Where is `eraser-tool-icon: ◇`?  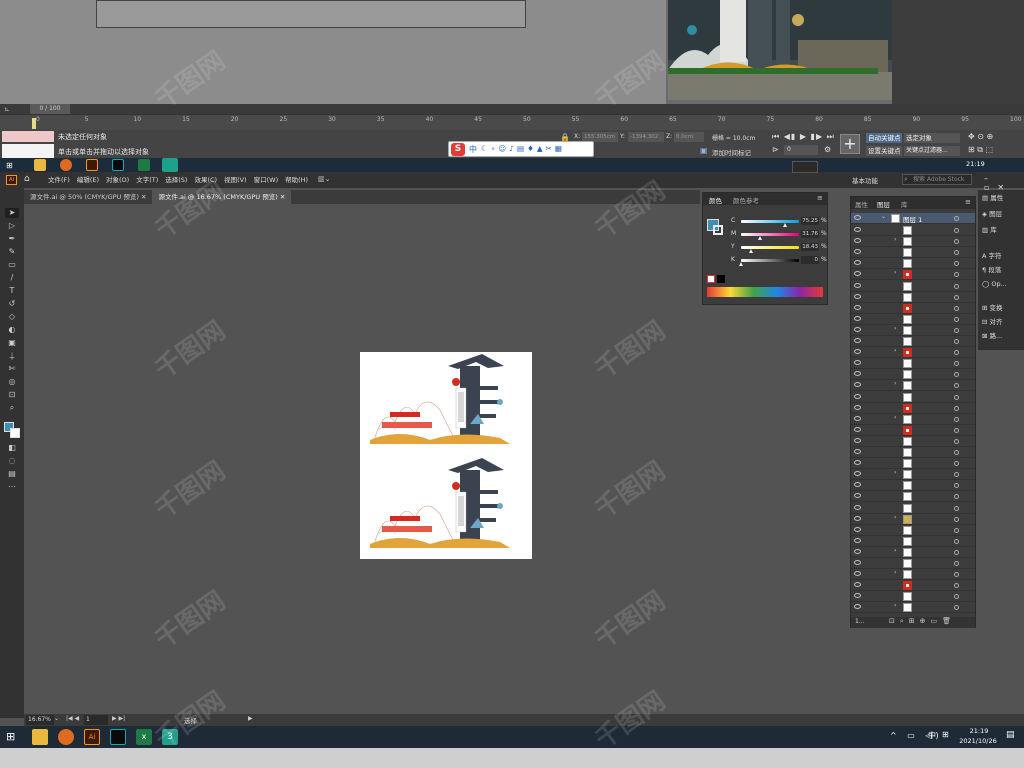
eraser-tool-icon: ◇ is located at coordinates (12, 317).